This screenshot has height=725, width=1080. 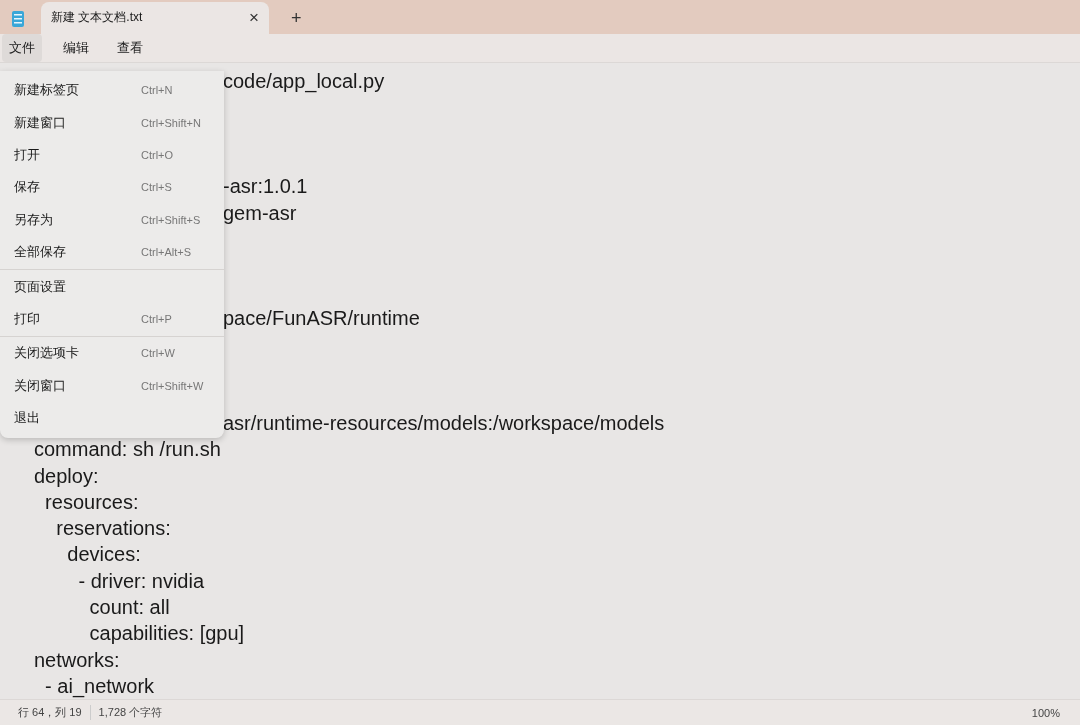 I want to click on menu-label: 退出, so click(x=27, y=418).